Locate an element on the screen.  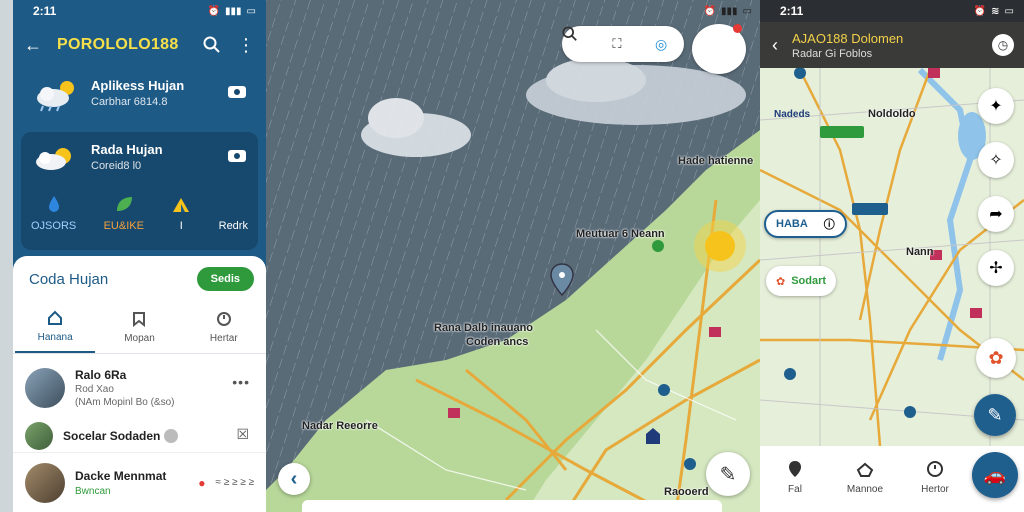
more-horiz-icon: ••• is located at coordinates (241, 382).